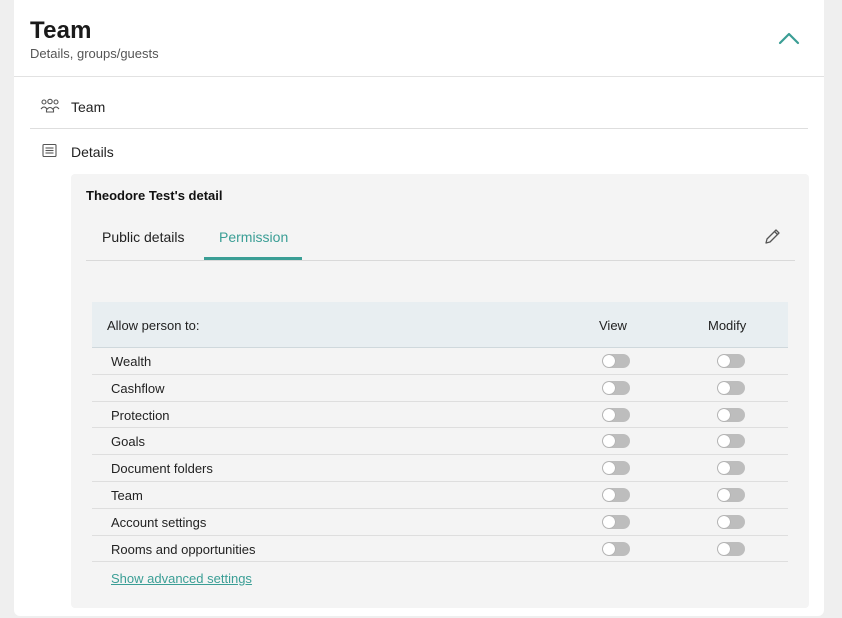 This screenshot has width=842, height=618. I want to click on tab-public-details: Public details, so click(143, 245).